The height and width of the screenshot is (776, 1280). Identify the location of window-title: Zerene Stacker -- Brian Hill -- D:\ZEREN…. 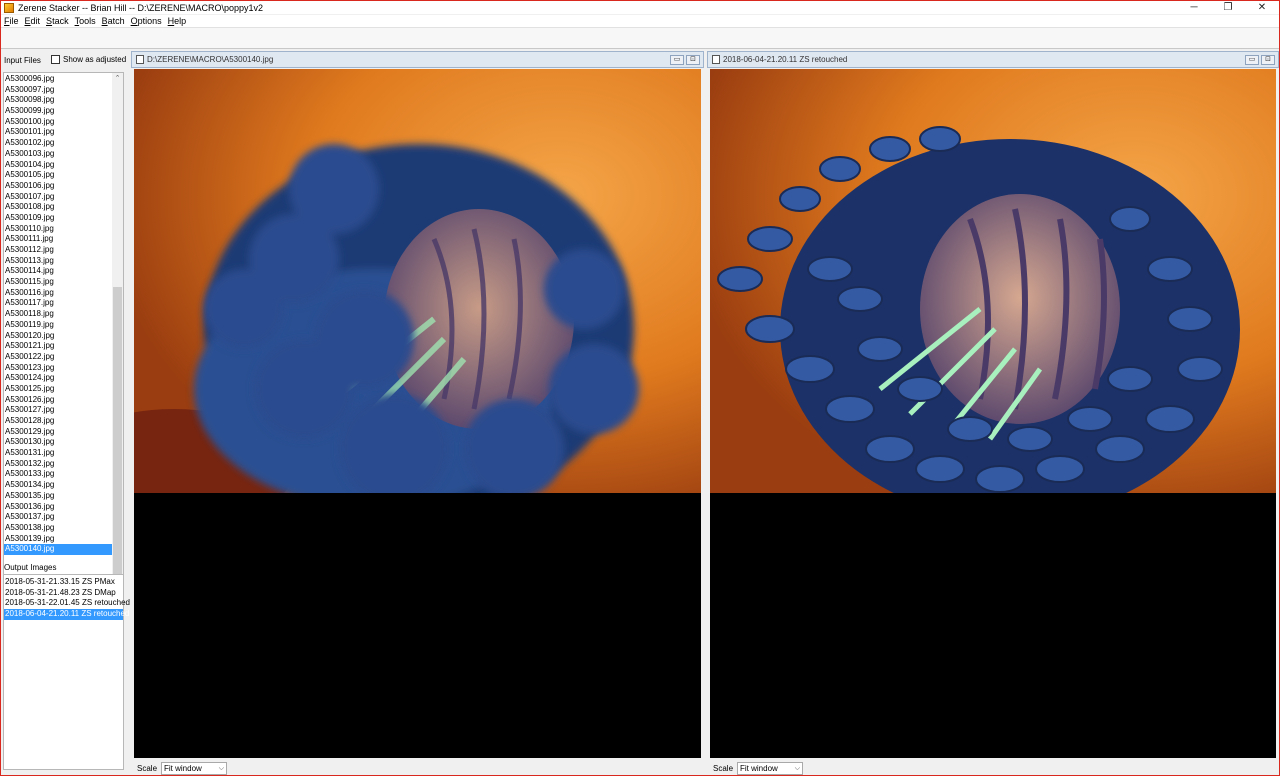
(141, 7).